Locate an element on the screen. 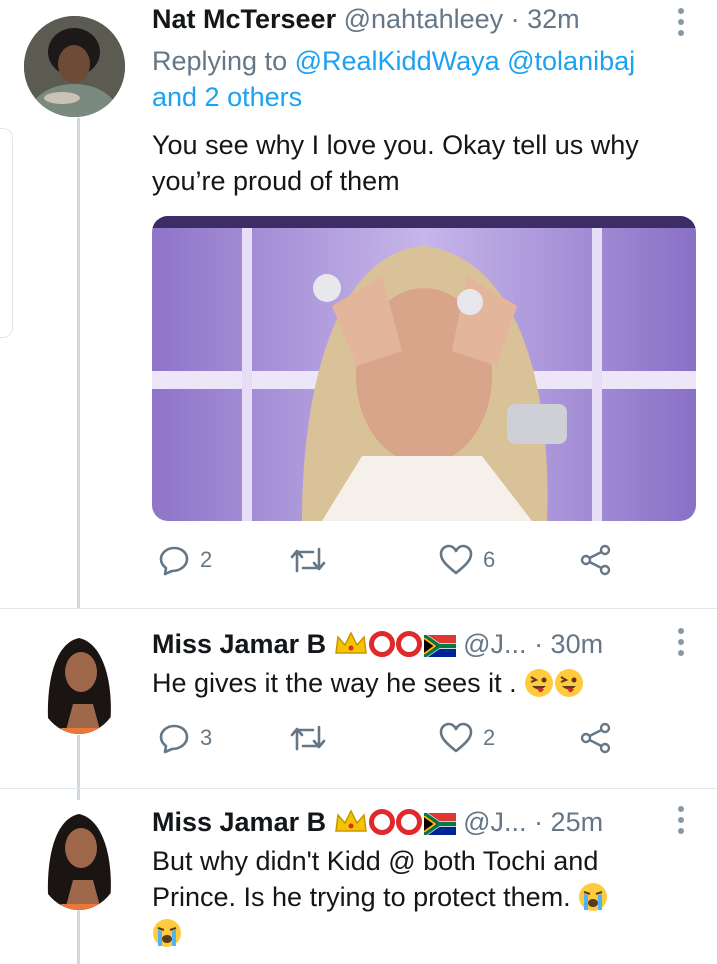 The image size is (717, 964). tweet-header: Nat McTerseer @nahtahleey · 32m is located at coordinates (366, 19).